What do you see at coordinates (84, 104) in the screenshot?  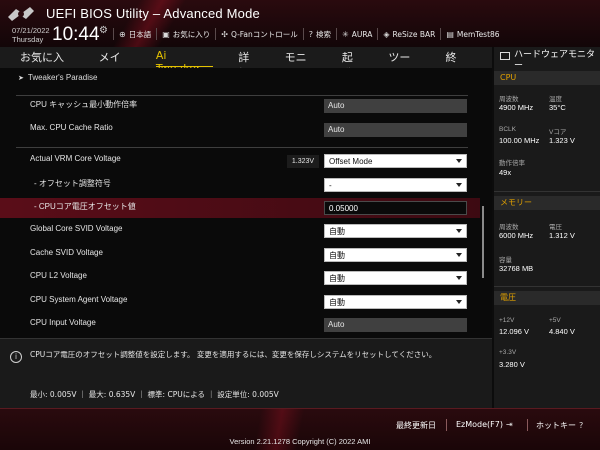 I see `setting-label: CPU キャッシュ最小動作倍率` at bounding box center [84, 104].